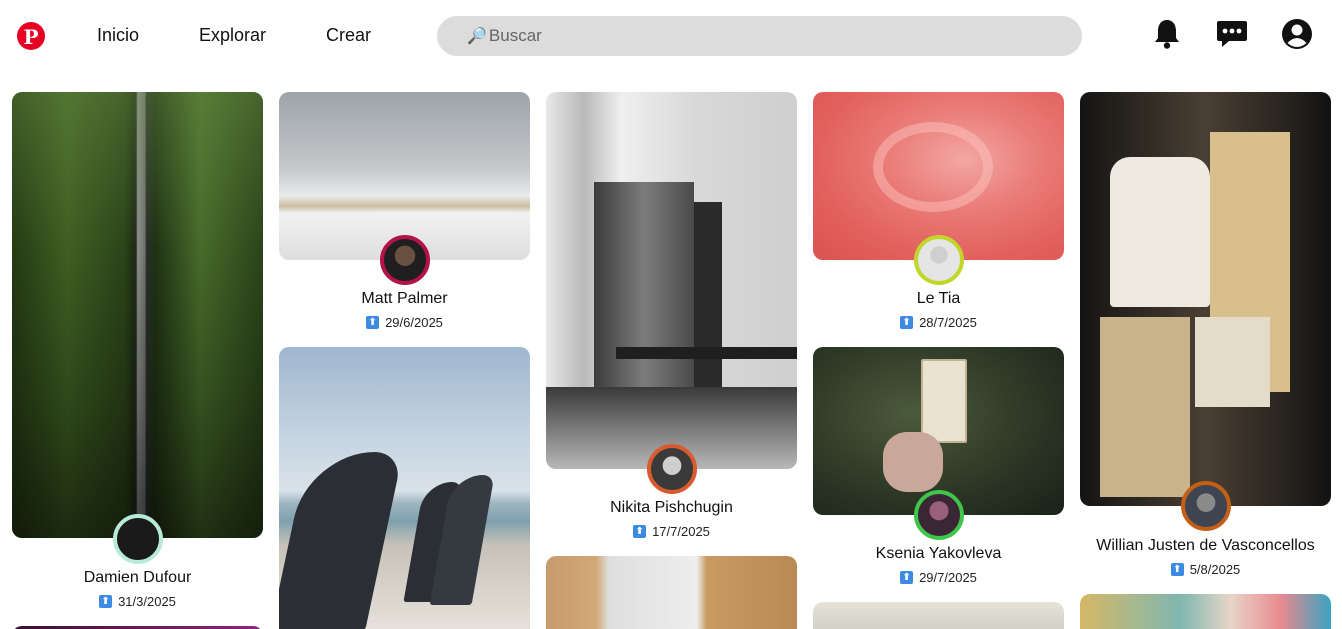 The width and height of the screenshot is (1342, 629). I want to click on author-name: Damien Dufour, so click(137, 578).